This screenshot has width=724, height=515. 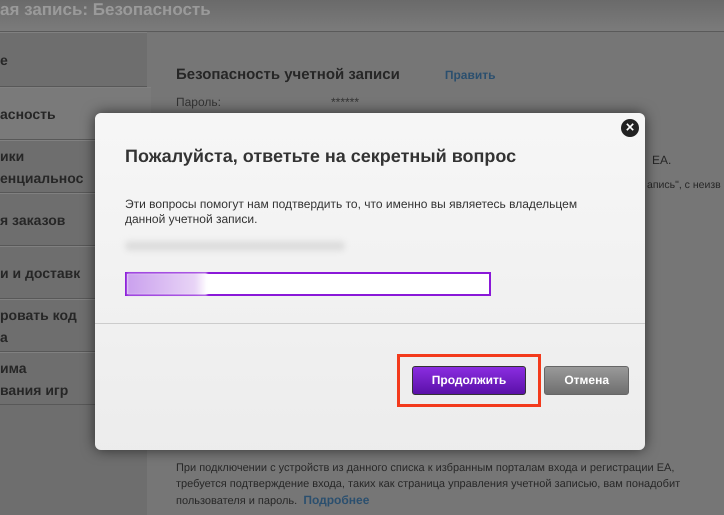 I want to click on body-text: EA., so click(x=662, y=160).